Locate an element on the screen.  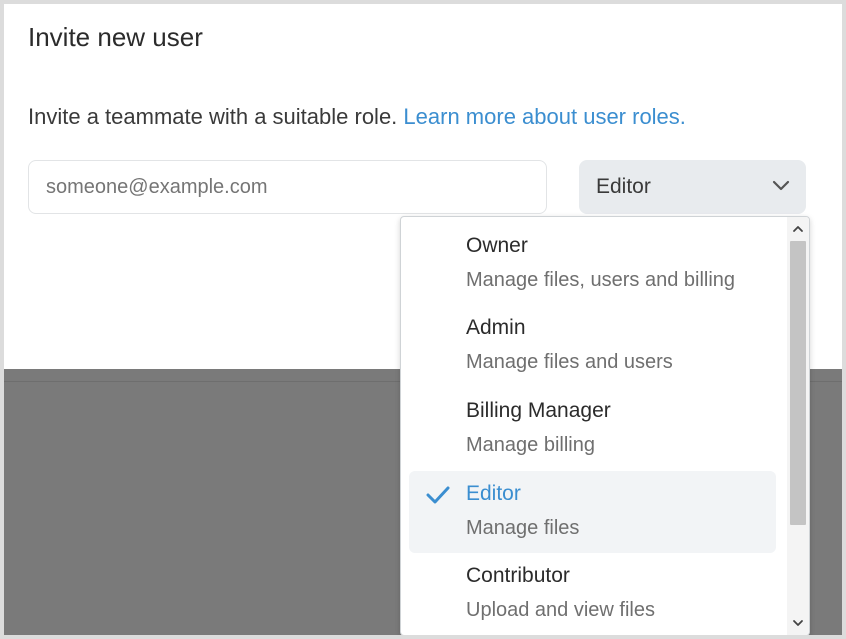
email-input is located at coordinates (287, 187).